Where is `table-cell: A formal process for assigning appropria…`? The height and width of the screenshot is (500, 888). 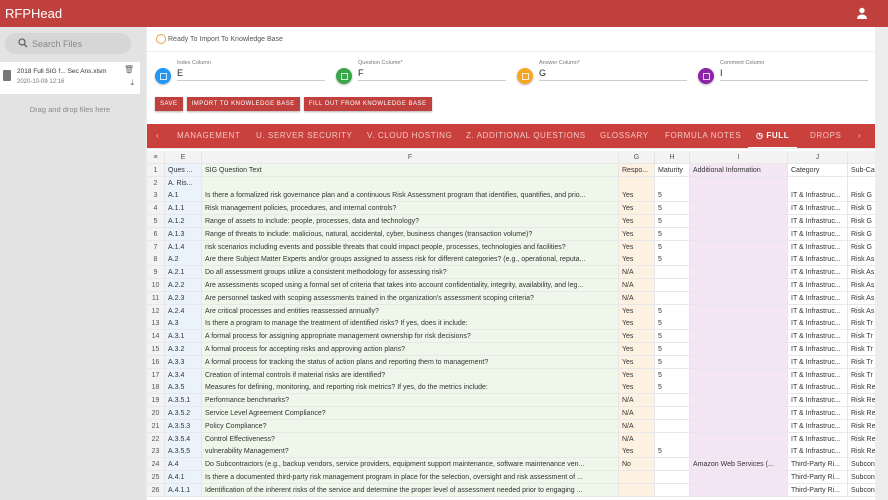 table-cell: A formal process for assigning appropria… is located at coordinates (410, 337).